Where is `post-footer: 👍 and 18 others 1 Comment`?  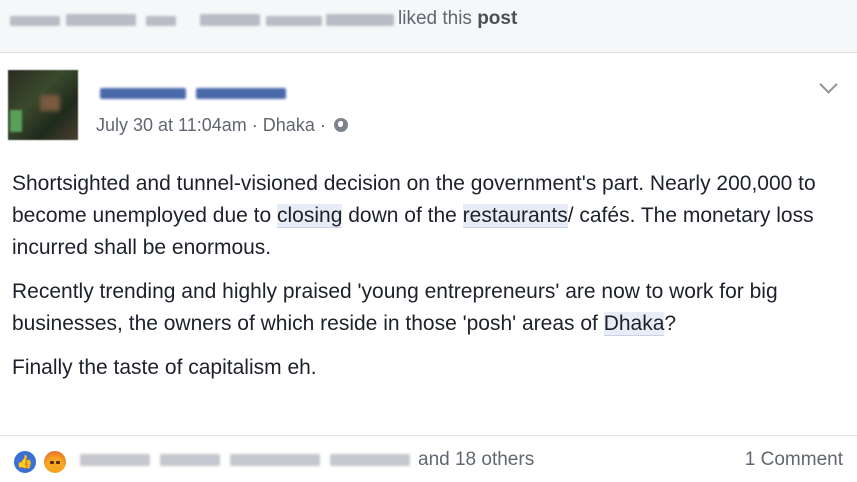 post-footer: 👍 and 18 others 1 Comment is located at coordinates (428, 458).